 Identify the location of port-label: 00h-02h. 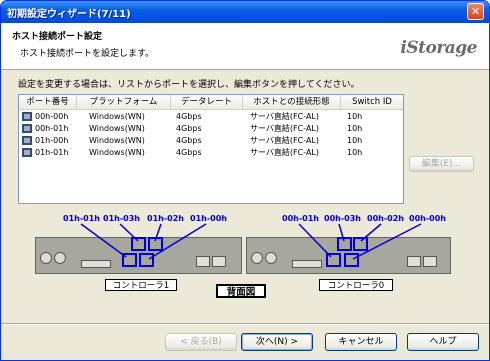
(385, 218).